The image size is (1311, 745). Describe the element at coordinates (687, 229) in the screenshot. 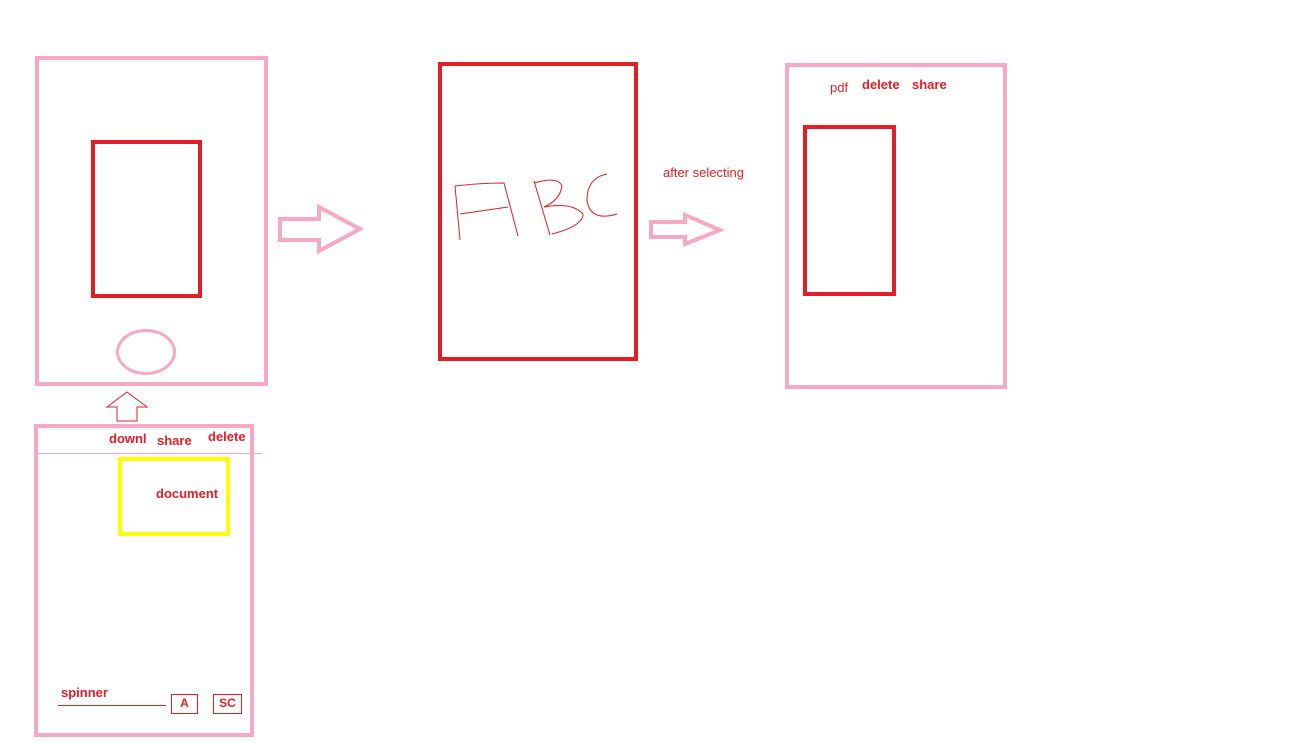

I see `arrow-right-small-icon` at that location.